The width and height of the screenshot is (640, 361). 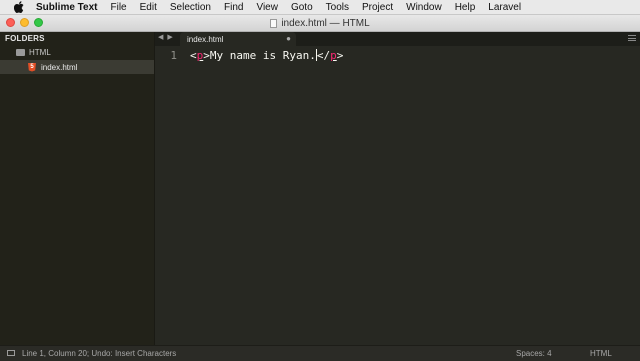 I want to click on document-icon, so click(x=274, y=23).